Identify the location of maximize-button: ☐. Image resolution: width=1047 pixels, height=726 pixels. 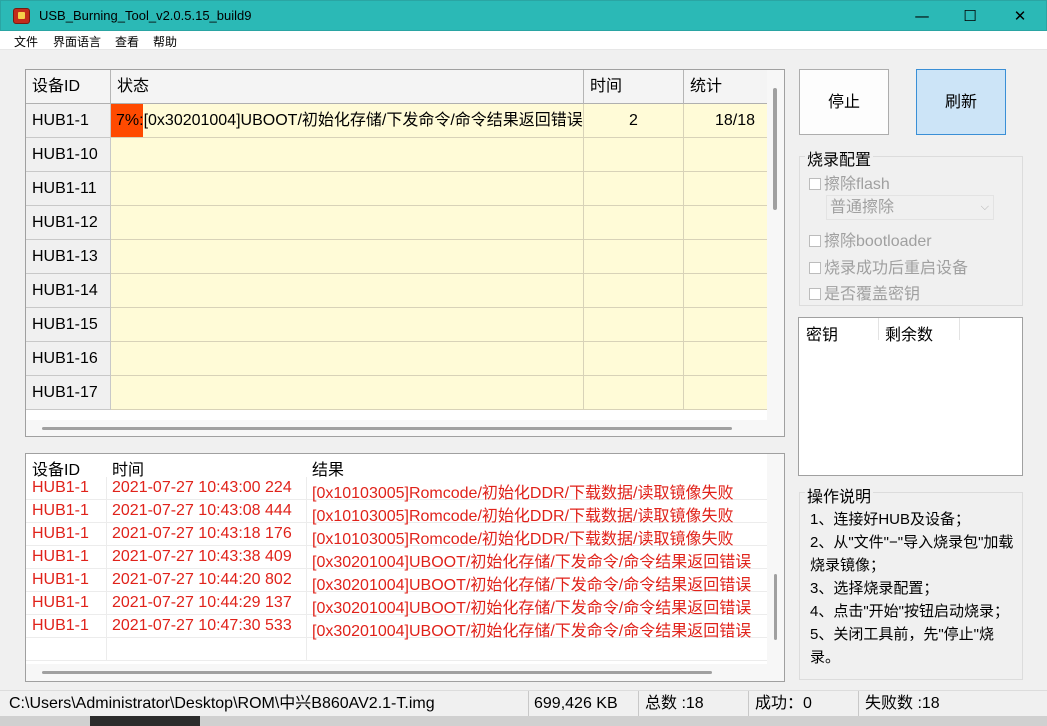
(970, 16).